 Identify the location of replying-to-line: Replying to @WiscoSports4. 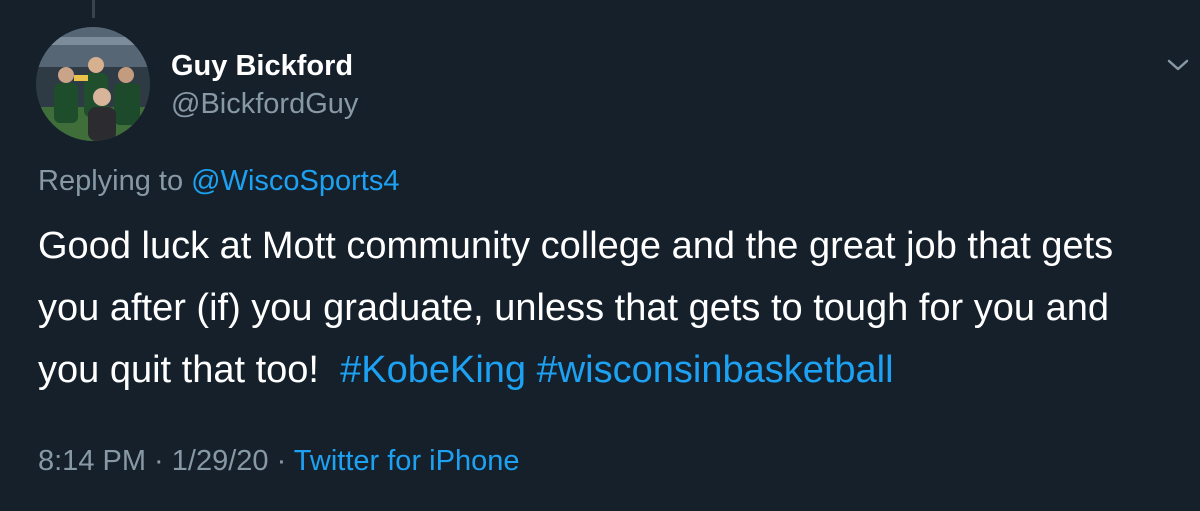
(218, 181).